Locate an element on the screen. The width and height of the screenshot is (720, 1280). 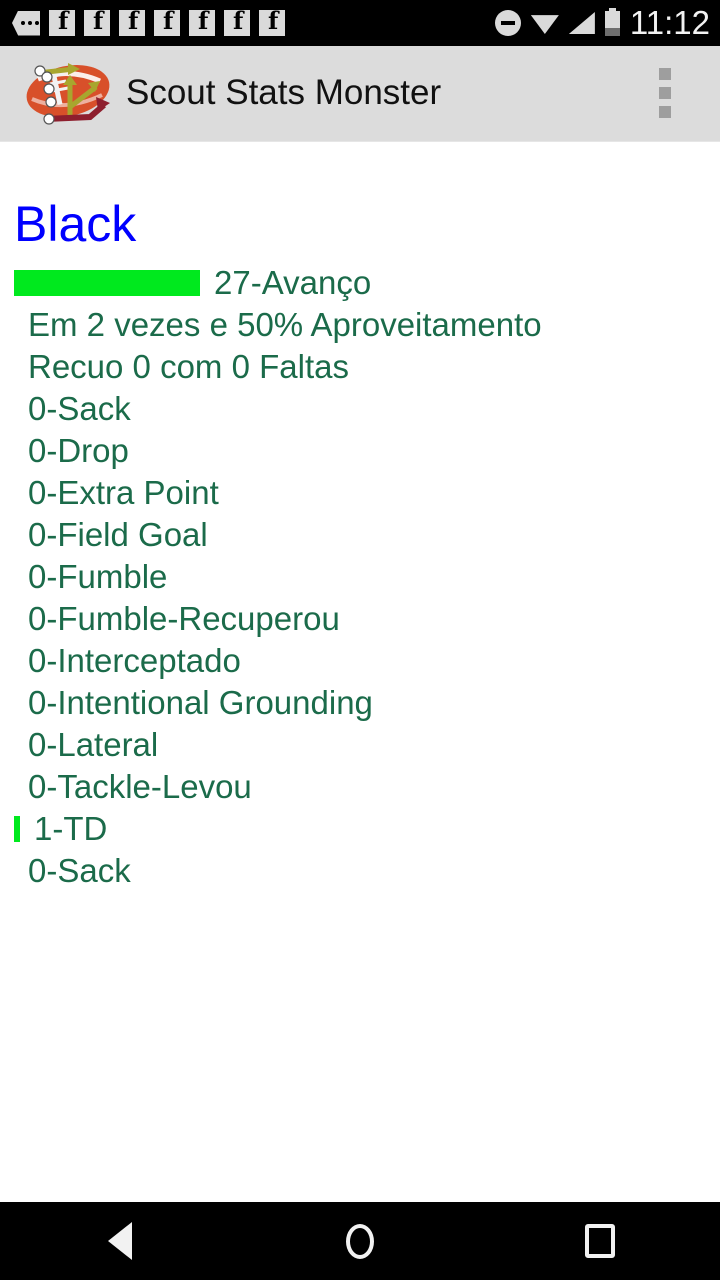
do-not-disturb-icon is located at coordinates (507, 23).